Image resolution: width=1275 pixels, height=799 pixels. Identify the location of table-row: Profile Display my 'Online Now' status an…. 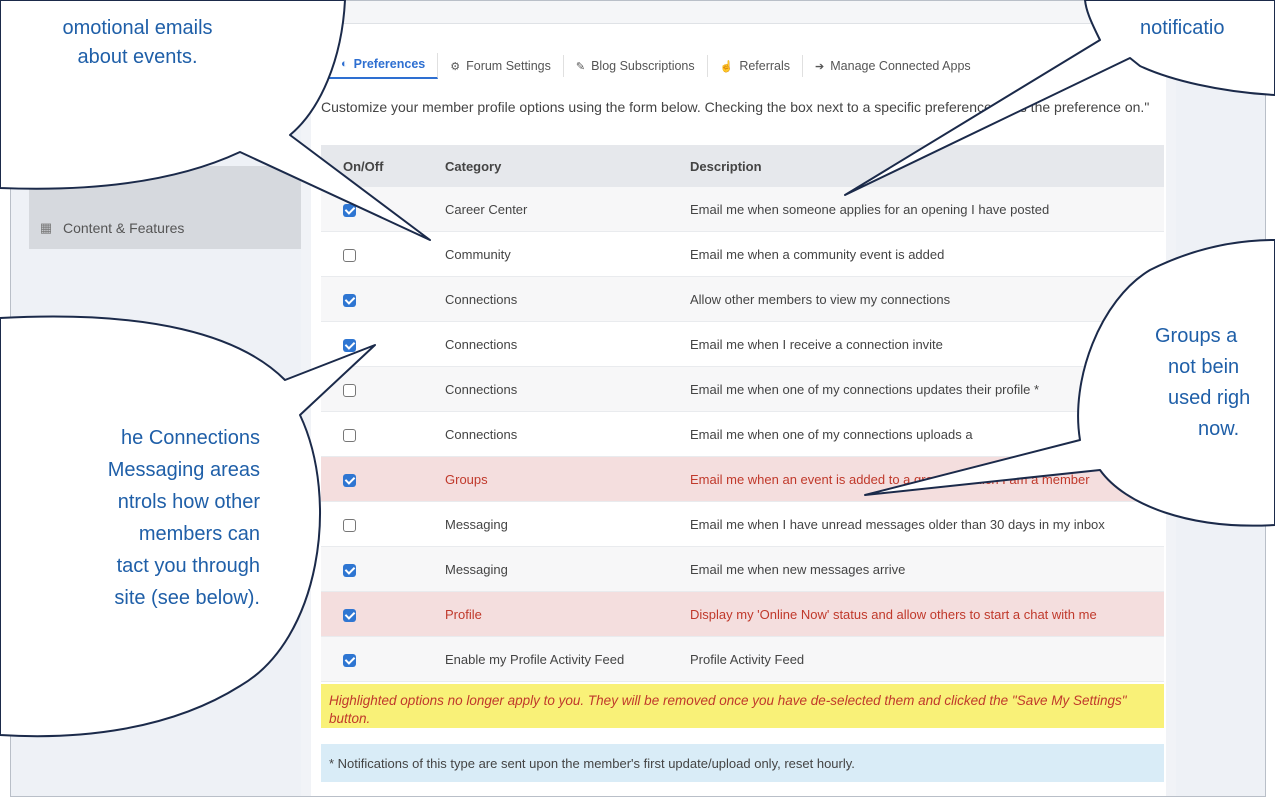
(742, 614).